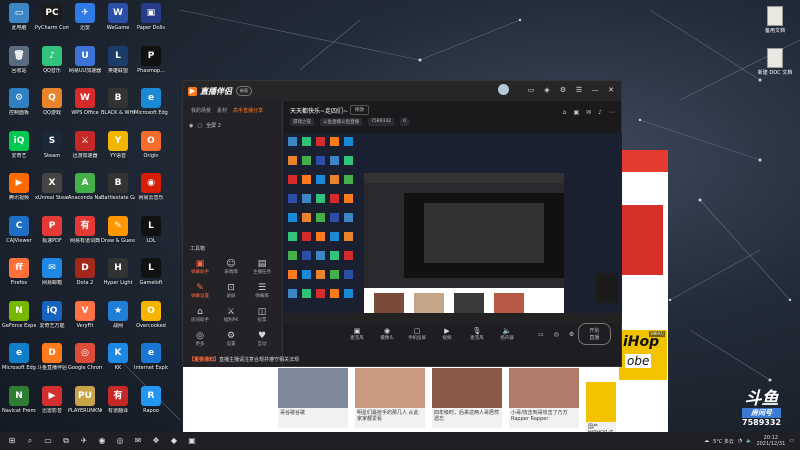 The height and width of the screenshot is (450, 800). What do you see at coordinates (231, 315) in the screenshot?
I see `tool-7: ⚔ 福利PK` at bounding box center [231, 315].